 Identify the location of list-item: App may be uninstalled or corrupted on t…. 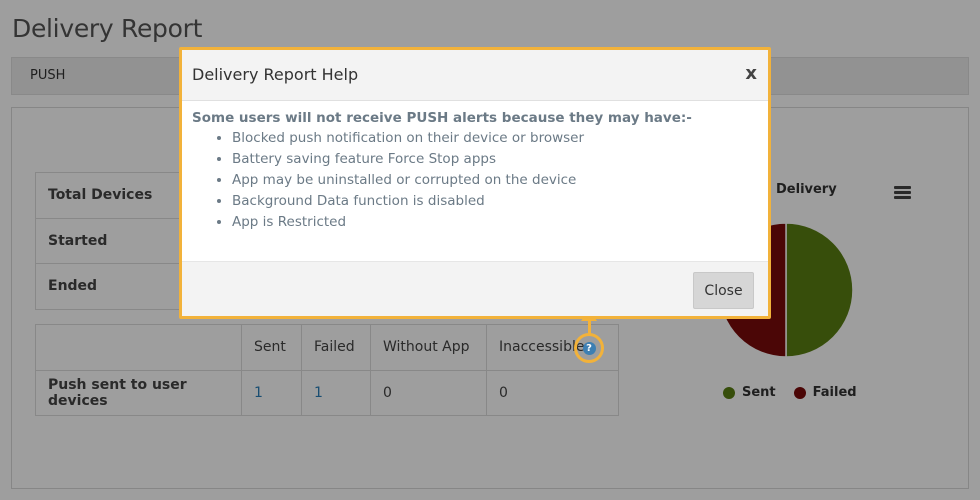
(497, 180).